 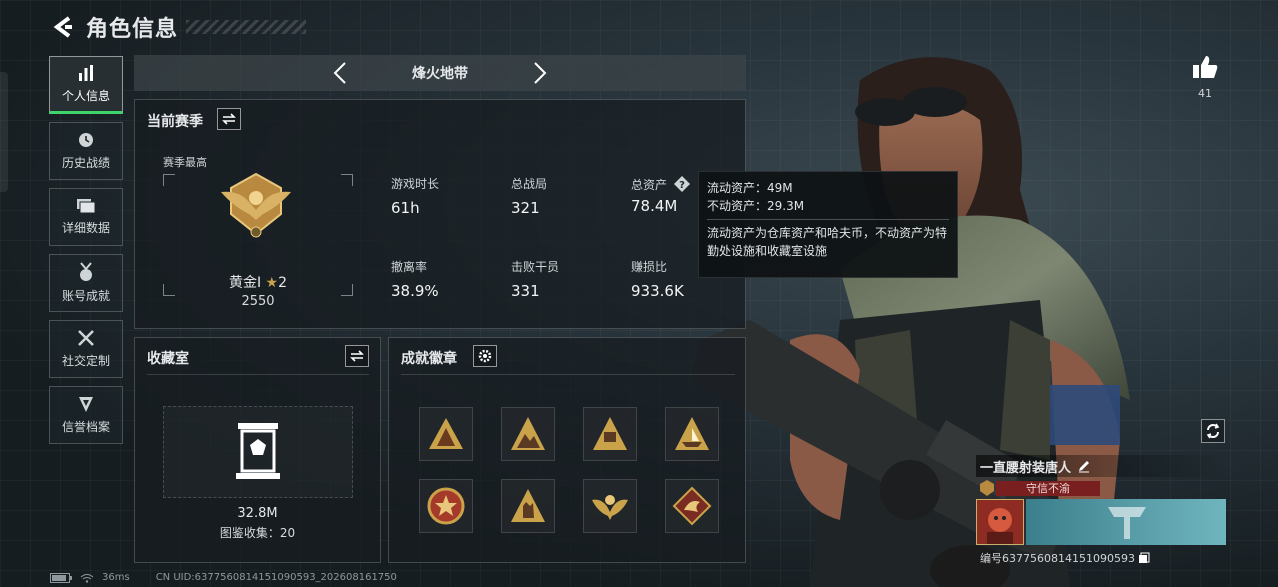 What do you see at coordinates (86, 151) in the screenshot?
I see `nav-item-history: 历史战绩` at bounding box center [86, 151].